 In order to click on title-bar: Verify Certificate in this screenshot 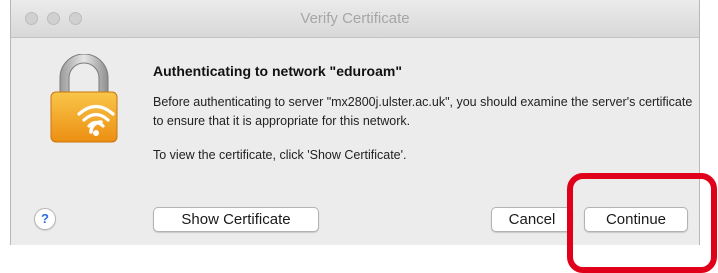, I will do `click(355, 19)`.